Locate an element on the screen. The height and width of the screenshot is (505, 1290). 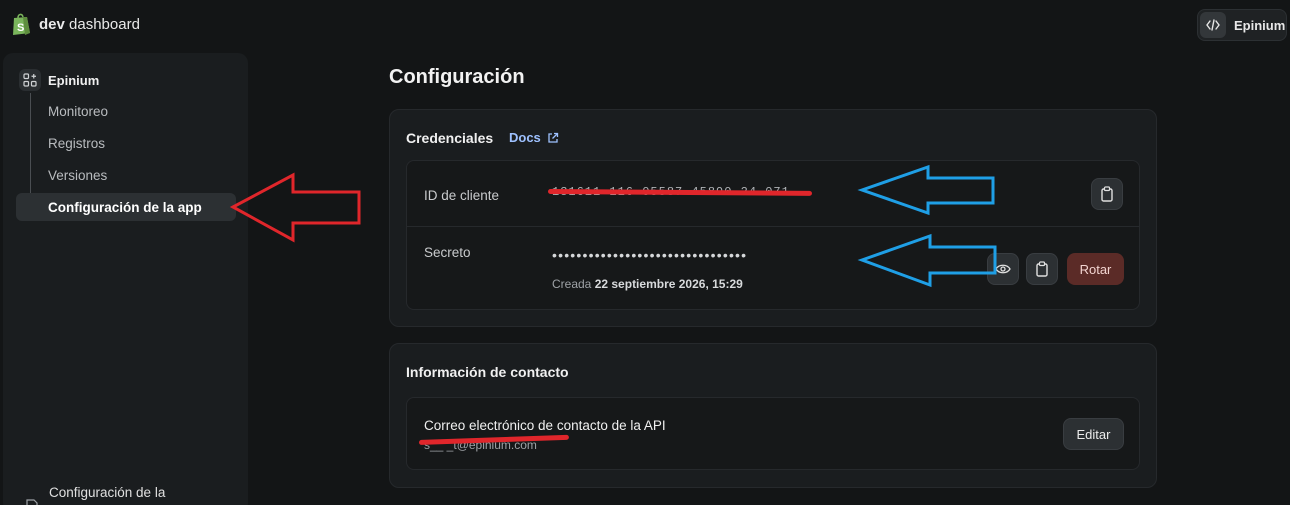
sidebar-bottom-item: Configuración de la is located at coordinates (95, 495).